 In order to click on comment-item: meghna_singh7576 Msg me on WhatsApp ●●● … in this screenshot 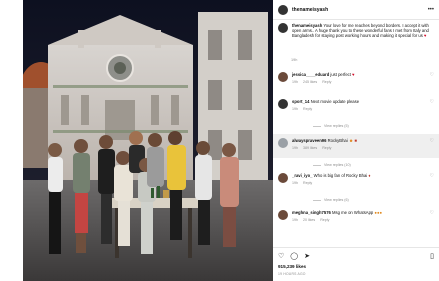, I will do `click(356, 216)`.